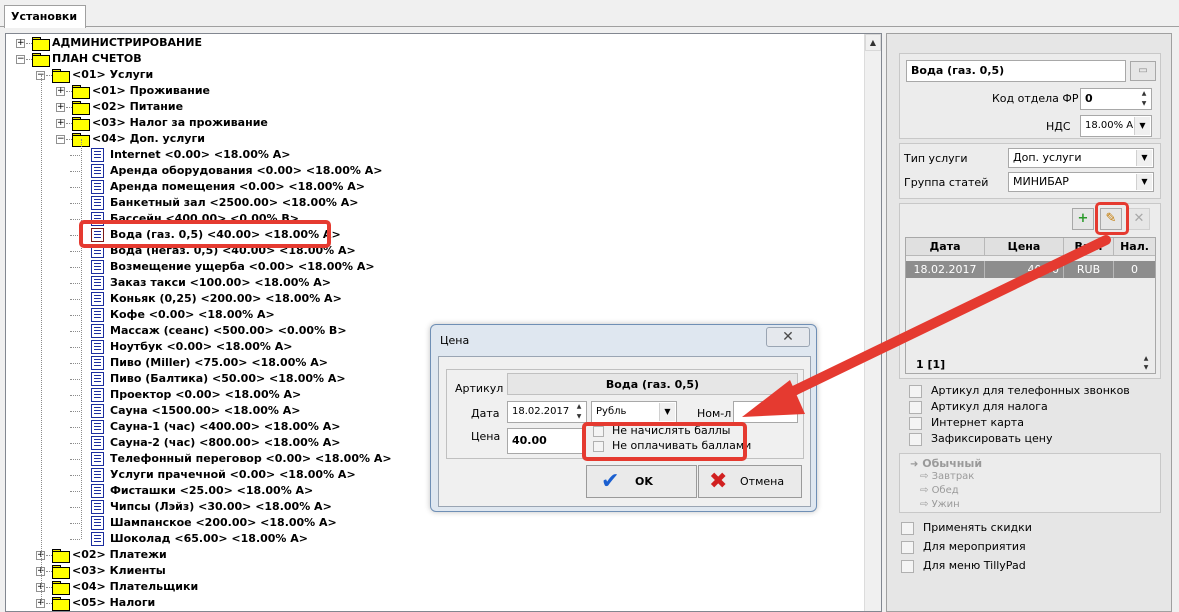 The image size is (1179, 612). Describe the element at coordinates (765, 412) in the screenshot. I see `nom-field` at that location.